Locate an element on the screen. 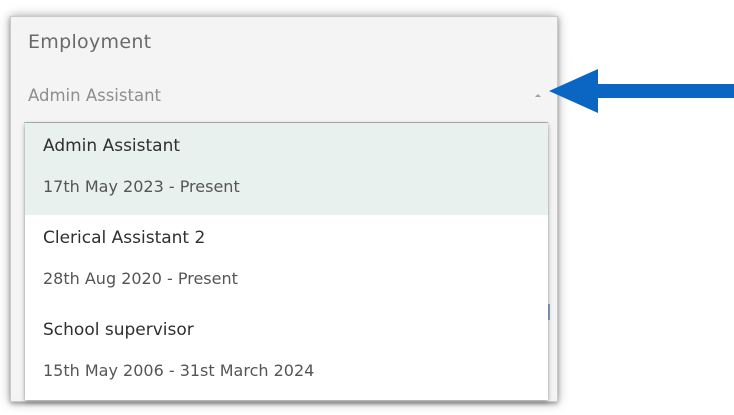 The width and height of the screenshot is (734, 415). option-dates: 15th May 2006 - 31st March 2024 is located at coordinates (179, 370).